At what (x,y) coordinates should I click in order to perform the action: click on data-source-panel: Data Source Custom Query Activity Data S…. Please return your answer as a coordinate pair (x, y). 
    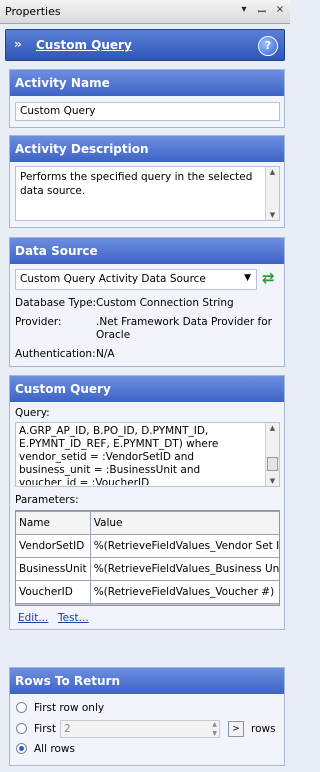
    Looking at the image, I should click on (147, 302).